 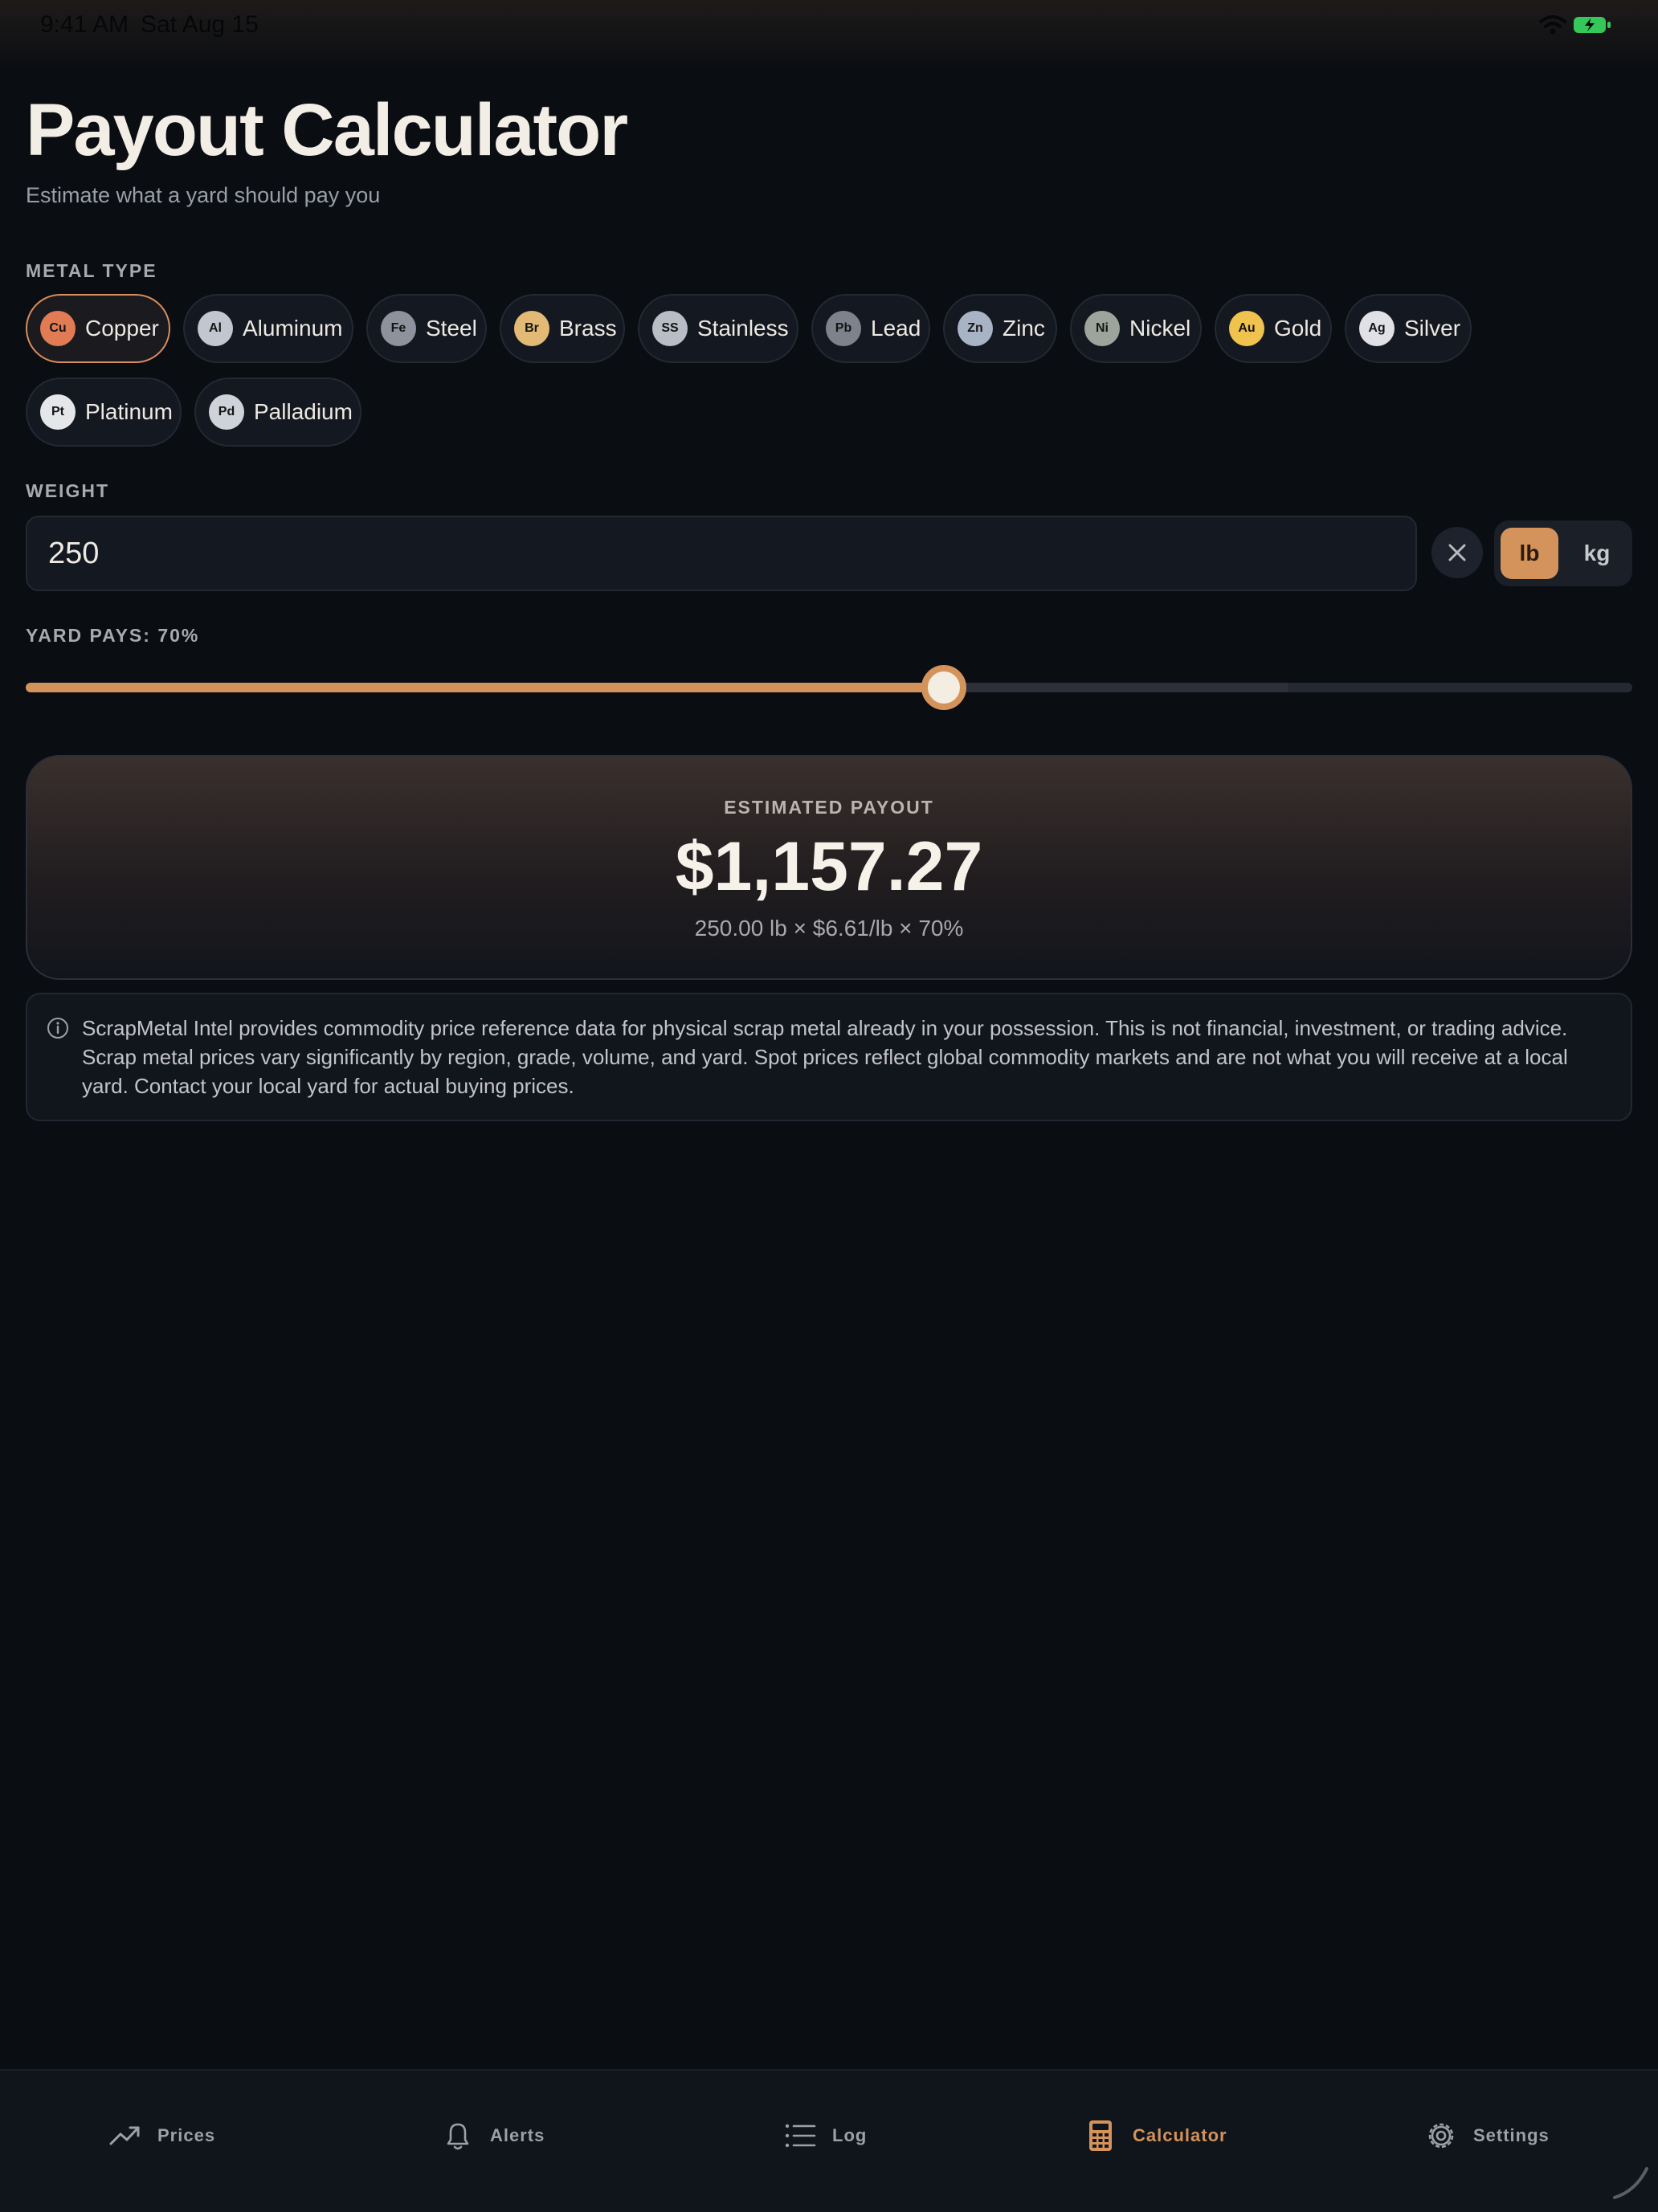 I want to click on aluminum-symbol-icon: Al, so click(x=215, y=328).